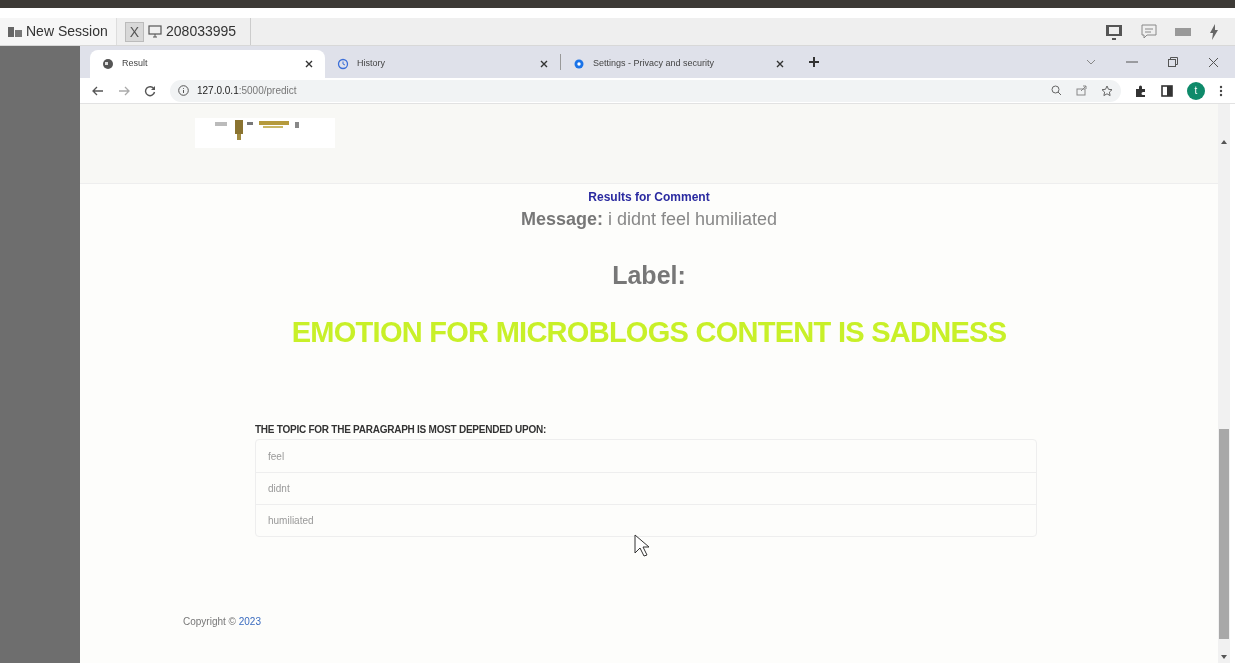  What do you see at coordinates (276, 456) in the screenshot?
I see `topic-word: feel` at bounding box center [276, 456].